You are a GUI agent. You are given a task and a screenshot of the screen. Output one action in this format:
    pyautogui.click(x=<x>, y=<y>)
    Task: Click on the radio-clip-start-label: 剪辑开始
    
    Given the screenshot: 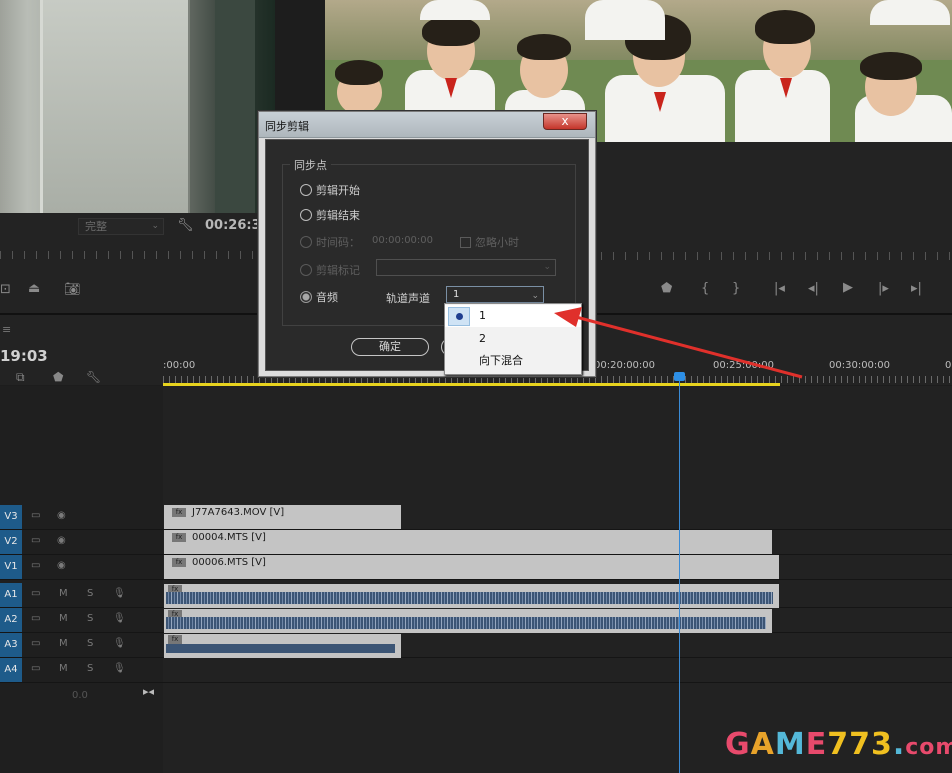 What is the action you would take?
    pyautogui.click(x=338, y=190)
    